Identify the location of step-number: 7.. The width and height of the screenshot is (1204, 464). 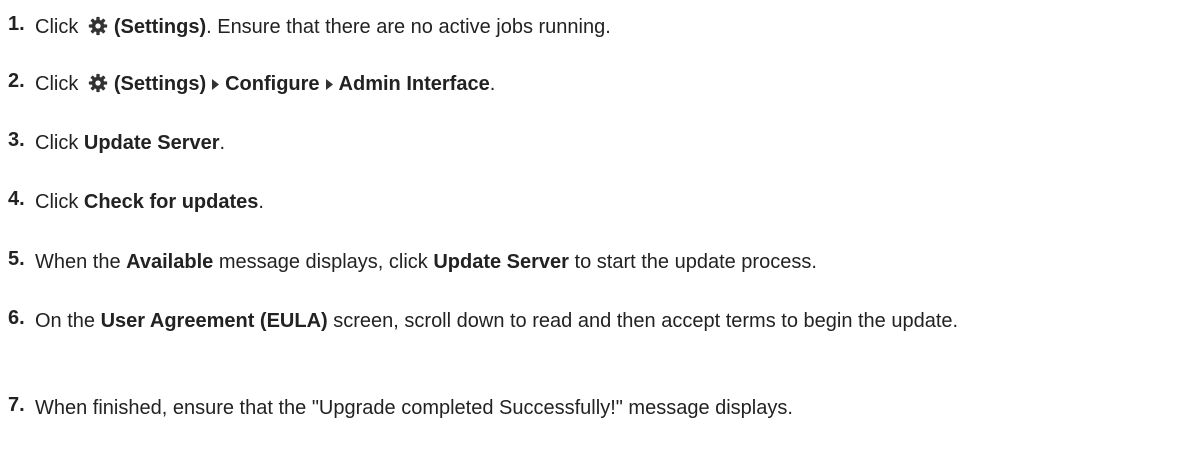
(16, 405).